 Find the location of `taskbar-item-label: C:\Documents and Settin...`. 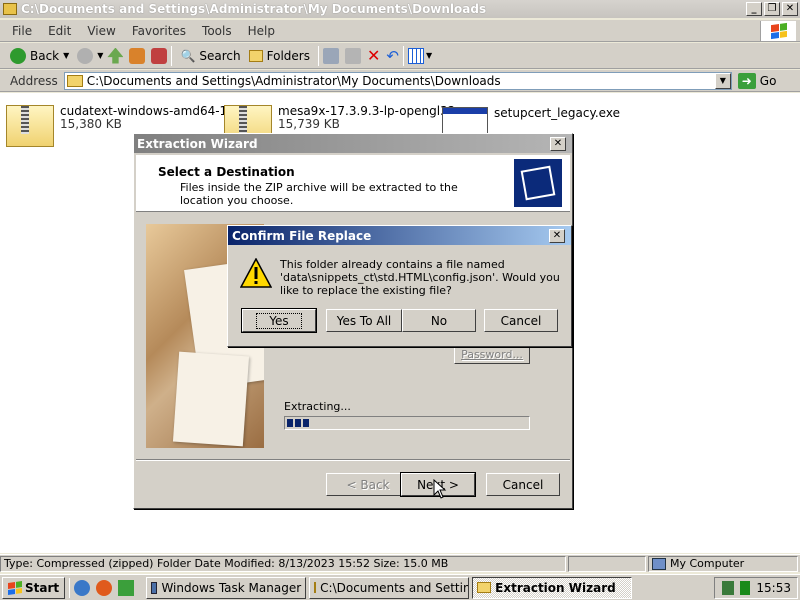

taskbar-item-label: C:\Documents and Settin... is located at coordinates (395, 587).